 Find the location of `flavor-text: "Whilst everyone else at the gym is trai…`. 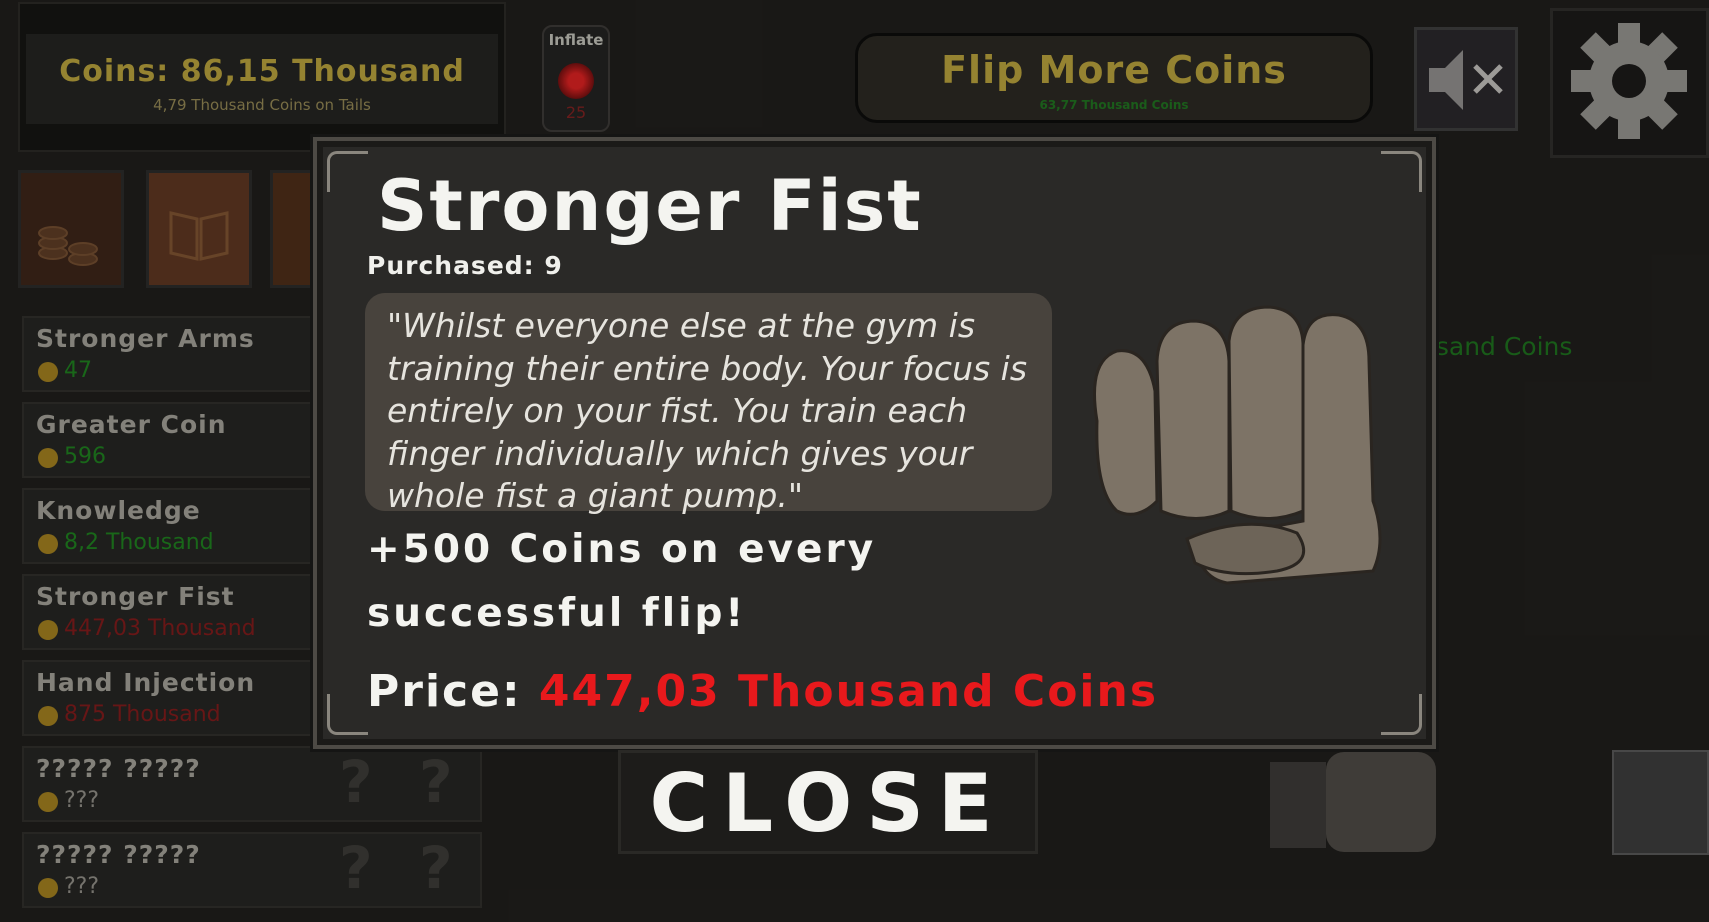

flavor-text: "Whilst everyone else at the gym is trai… is located at coordinates (707, 410).